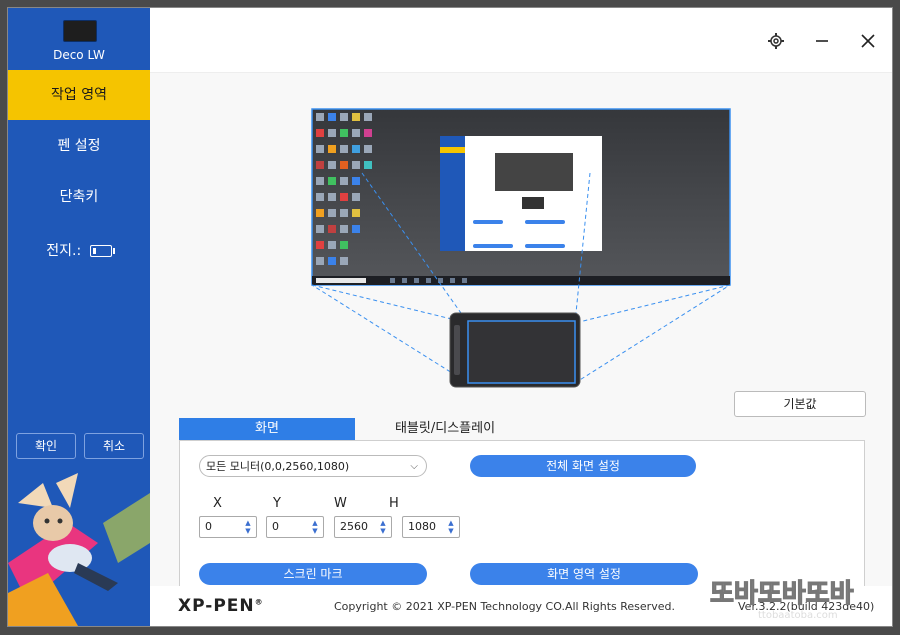  What do you see at coordinates (208, 526) in the screenshot?
I see `x-value: 0` at bounding box center [208, 526].